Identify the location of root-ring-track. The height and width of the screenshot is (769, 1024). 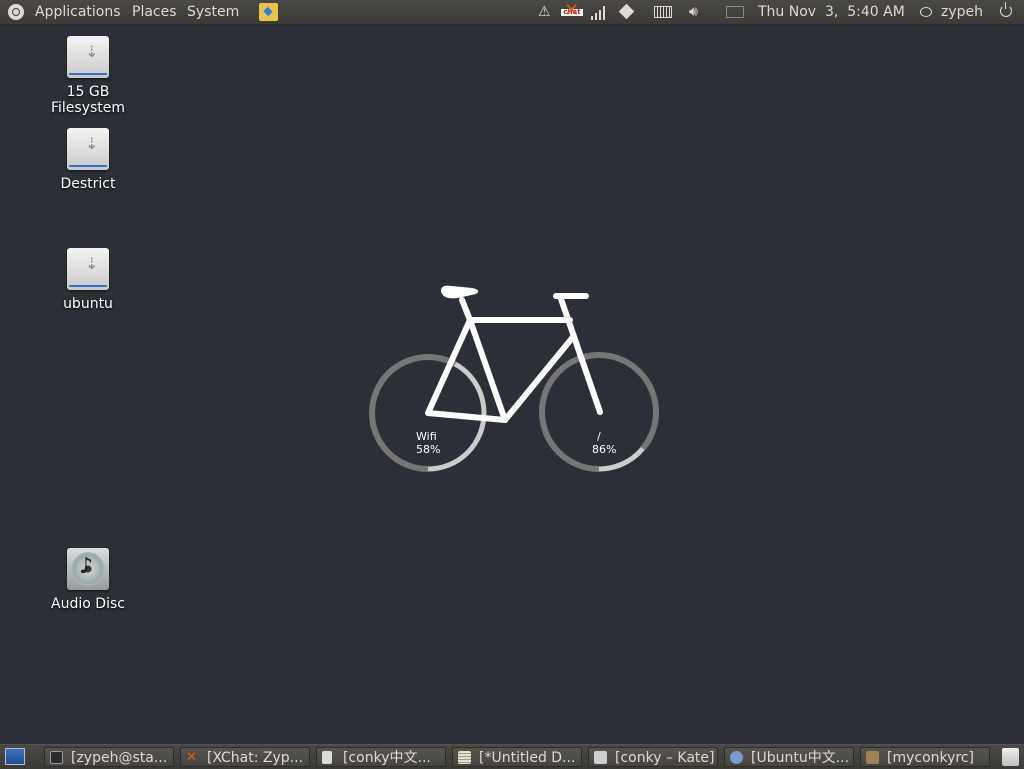
(599, 412).